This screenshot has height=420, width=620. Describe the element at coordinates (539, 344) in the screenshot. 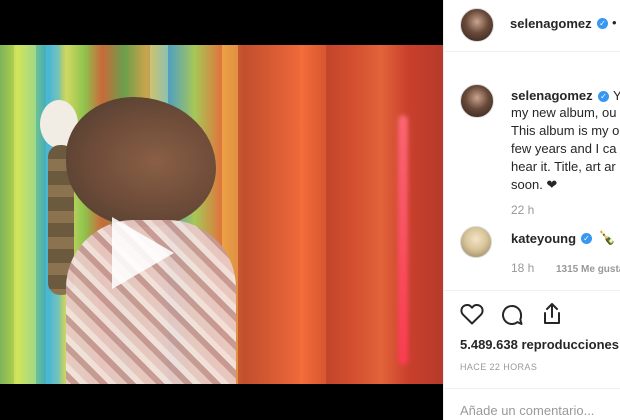

I see `view-count: 5.489.638 reproducciones` at that location.